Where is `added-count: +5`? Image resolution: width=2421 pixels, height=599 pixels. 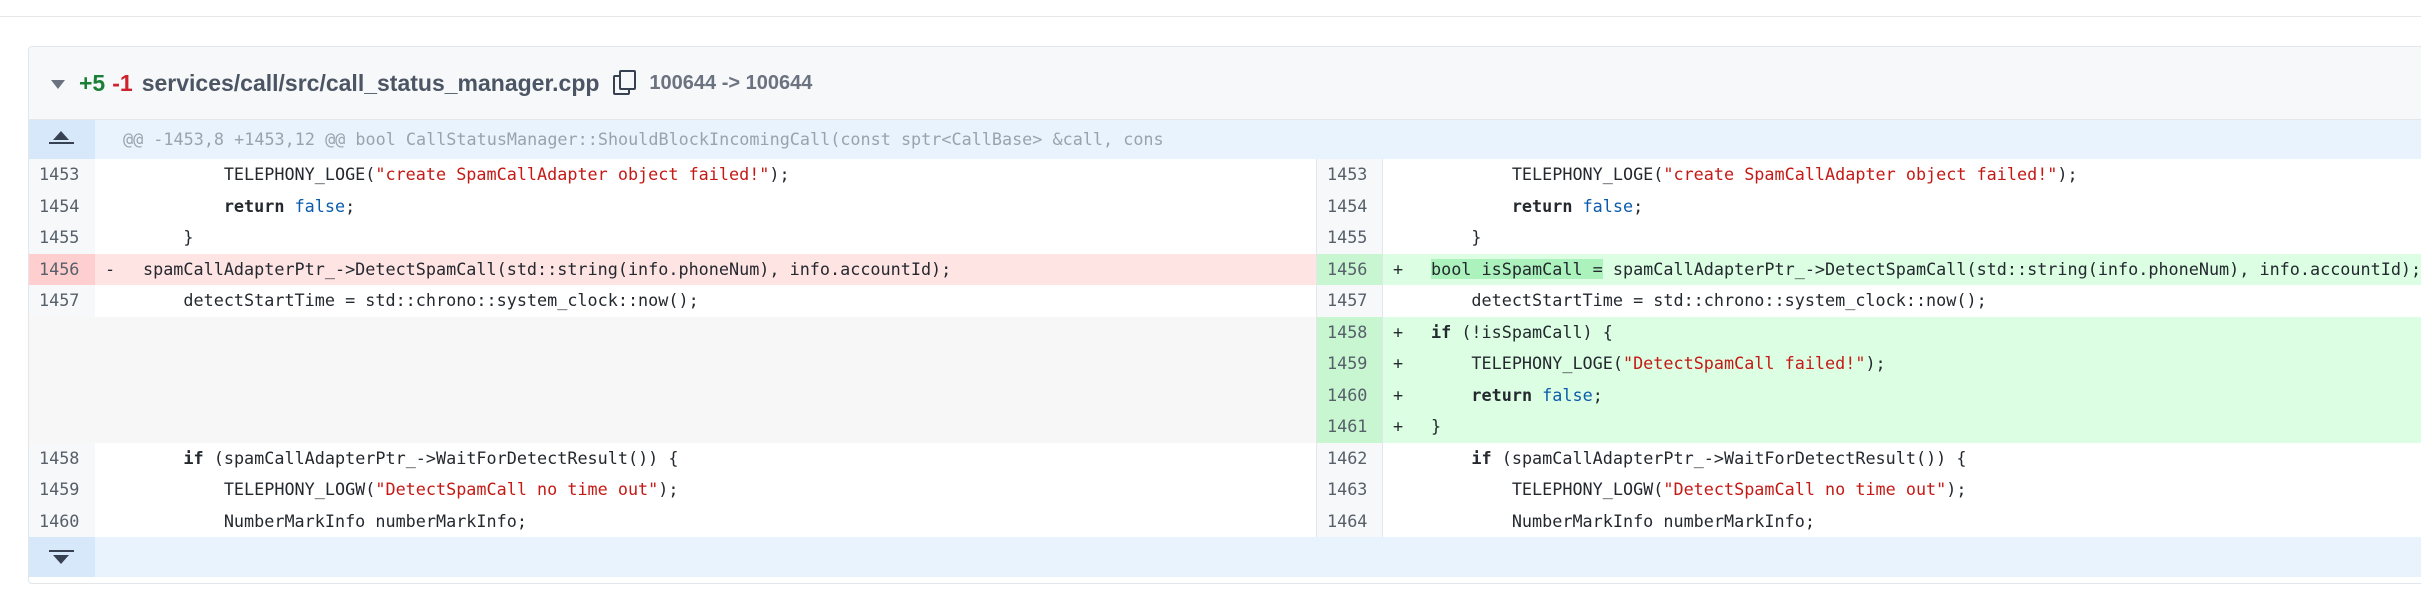
added-count: +5 is located at coordinates (92, 82).